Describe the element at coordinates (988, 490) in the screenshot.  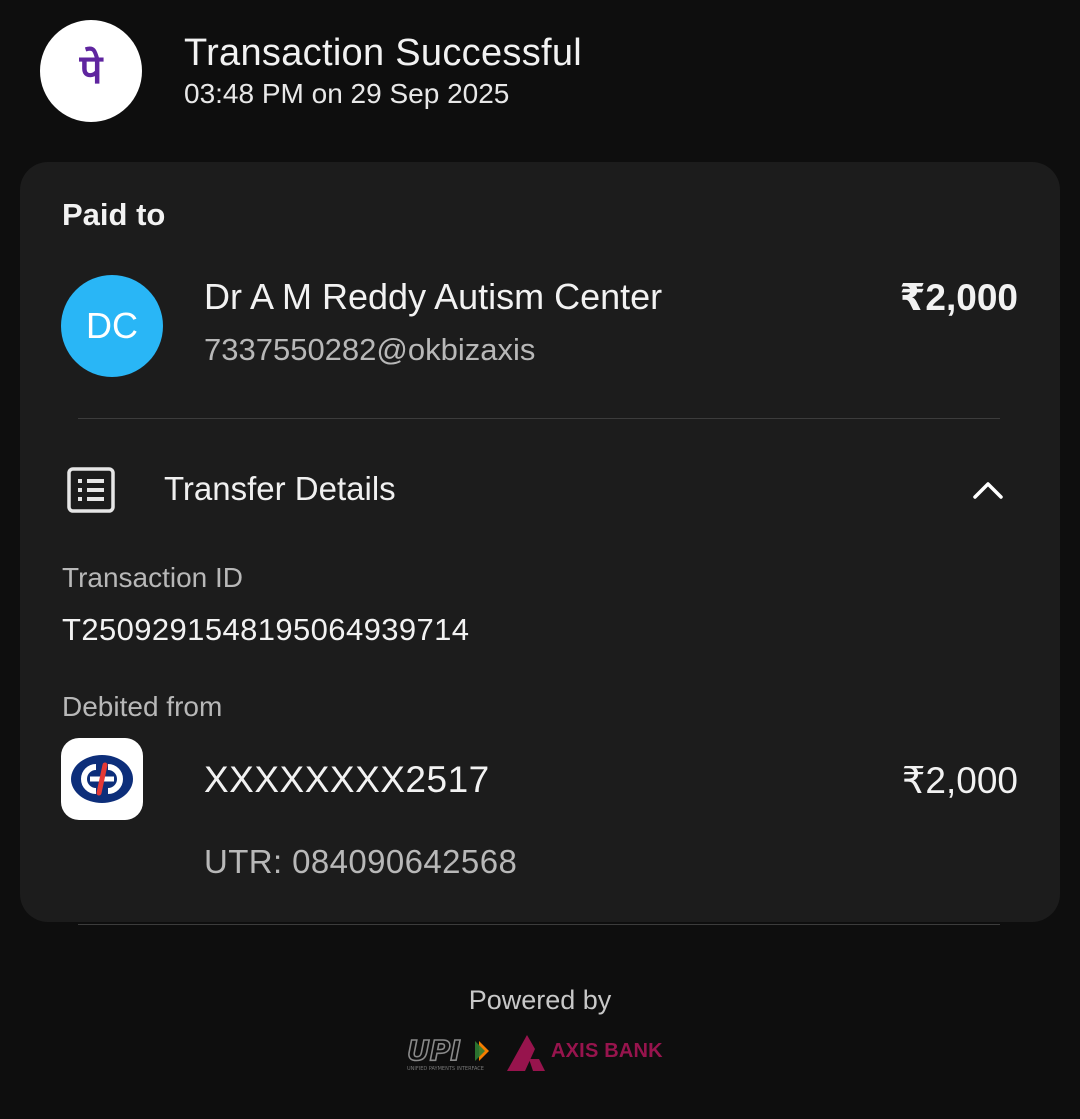
I see `chevron-up-icon` at that location.